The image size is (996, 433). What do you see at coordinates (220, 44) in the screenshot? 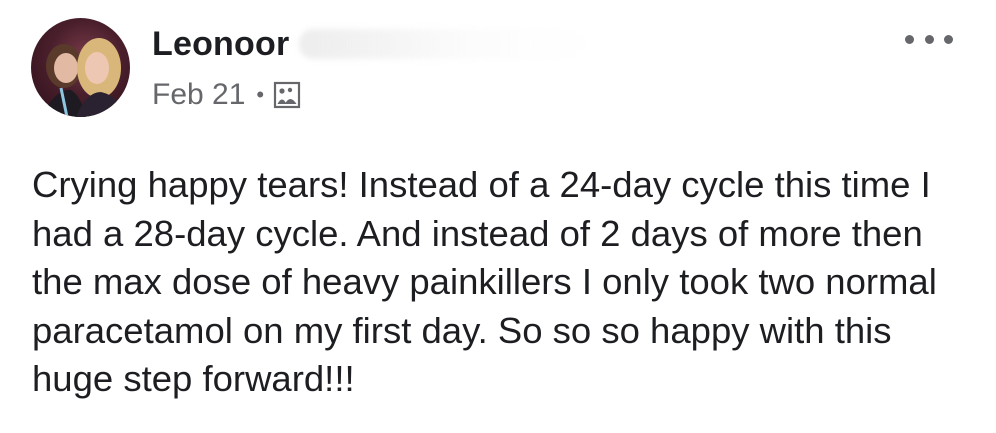
I see `author-name: Leonoor` at bounding box center [220, 44].